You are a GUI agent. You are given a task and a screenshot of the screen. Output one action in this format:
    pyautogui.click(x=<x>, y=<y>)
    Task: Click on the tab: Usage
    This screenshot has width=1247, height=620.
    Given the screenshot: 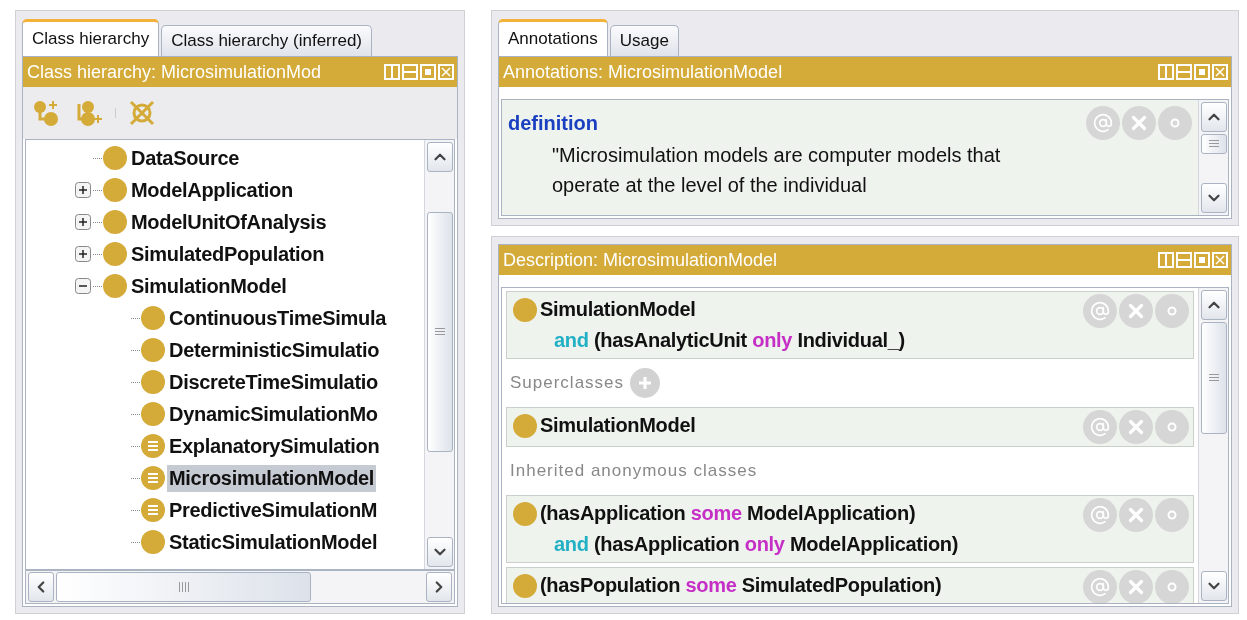 What is the action you would take?
    pyautogui.click(x=644, y=40)
    